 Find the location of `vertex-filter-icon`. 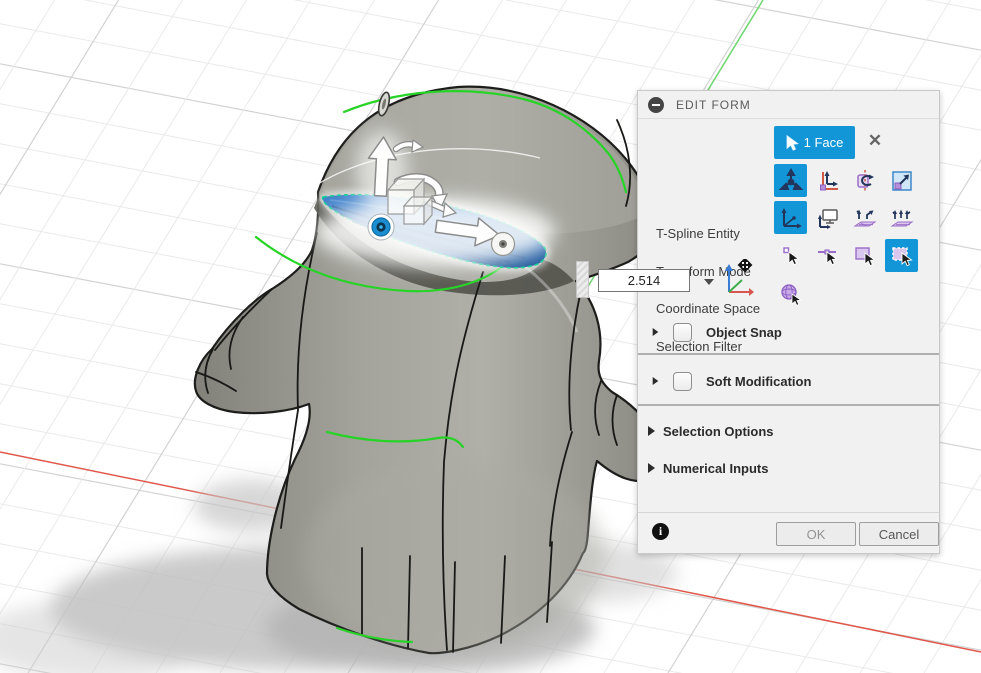

vertex-filter-icon is located at coordinates (791, 255).